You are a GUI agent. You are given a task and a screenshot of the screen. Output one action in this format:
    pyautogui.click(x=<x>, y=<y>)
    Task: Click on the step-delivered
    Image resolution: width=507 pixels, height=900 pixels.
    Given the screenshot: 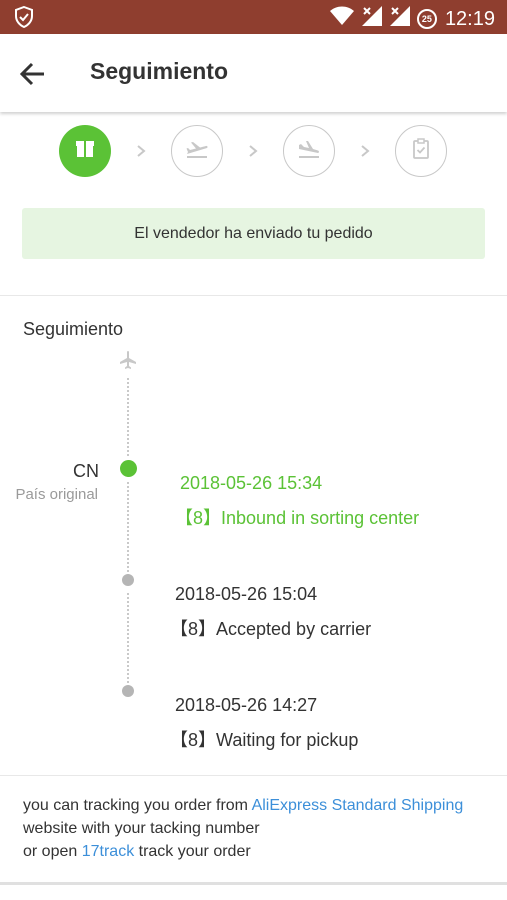 What is the action you would take?
    pyautogui.click(x=421, y=151)
    